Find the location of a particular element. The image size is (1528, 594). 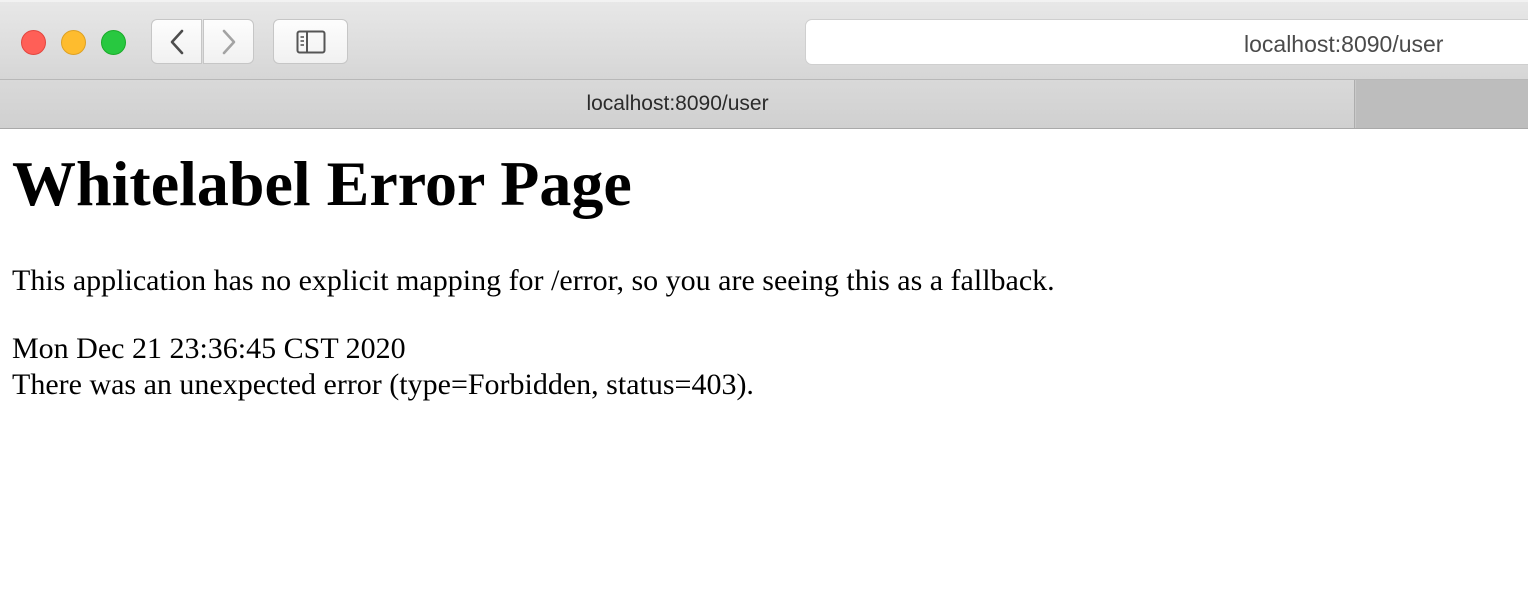

address-url: localhost:8090/user is located at coordinates (1344, 44).